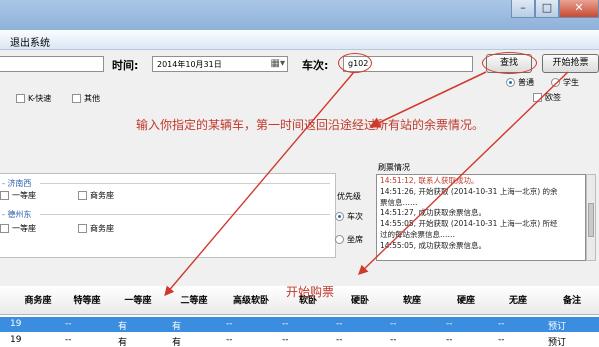 This screenshot has height=347, width=599. I want to click on highlight-circle-train, so click(355, 63).